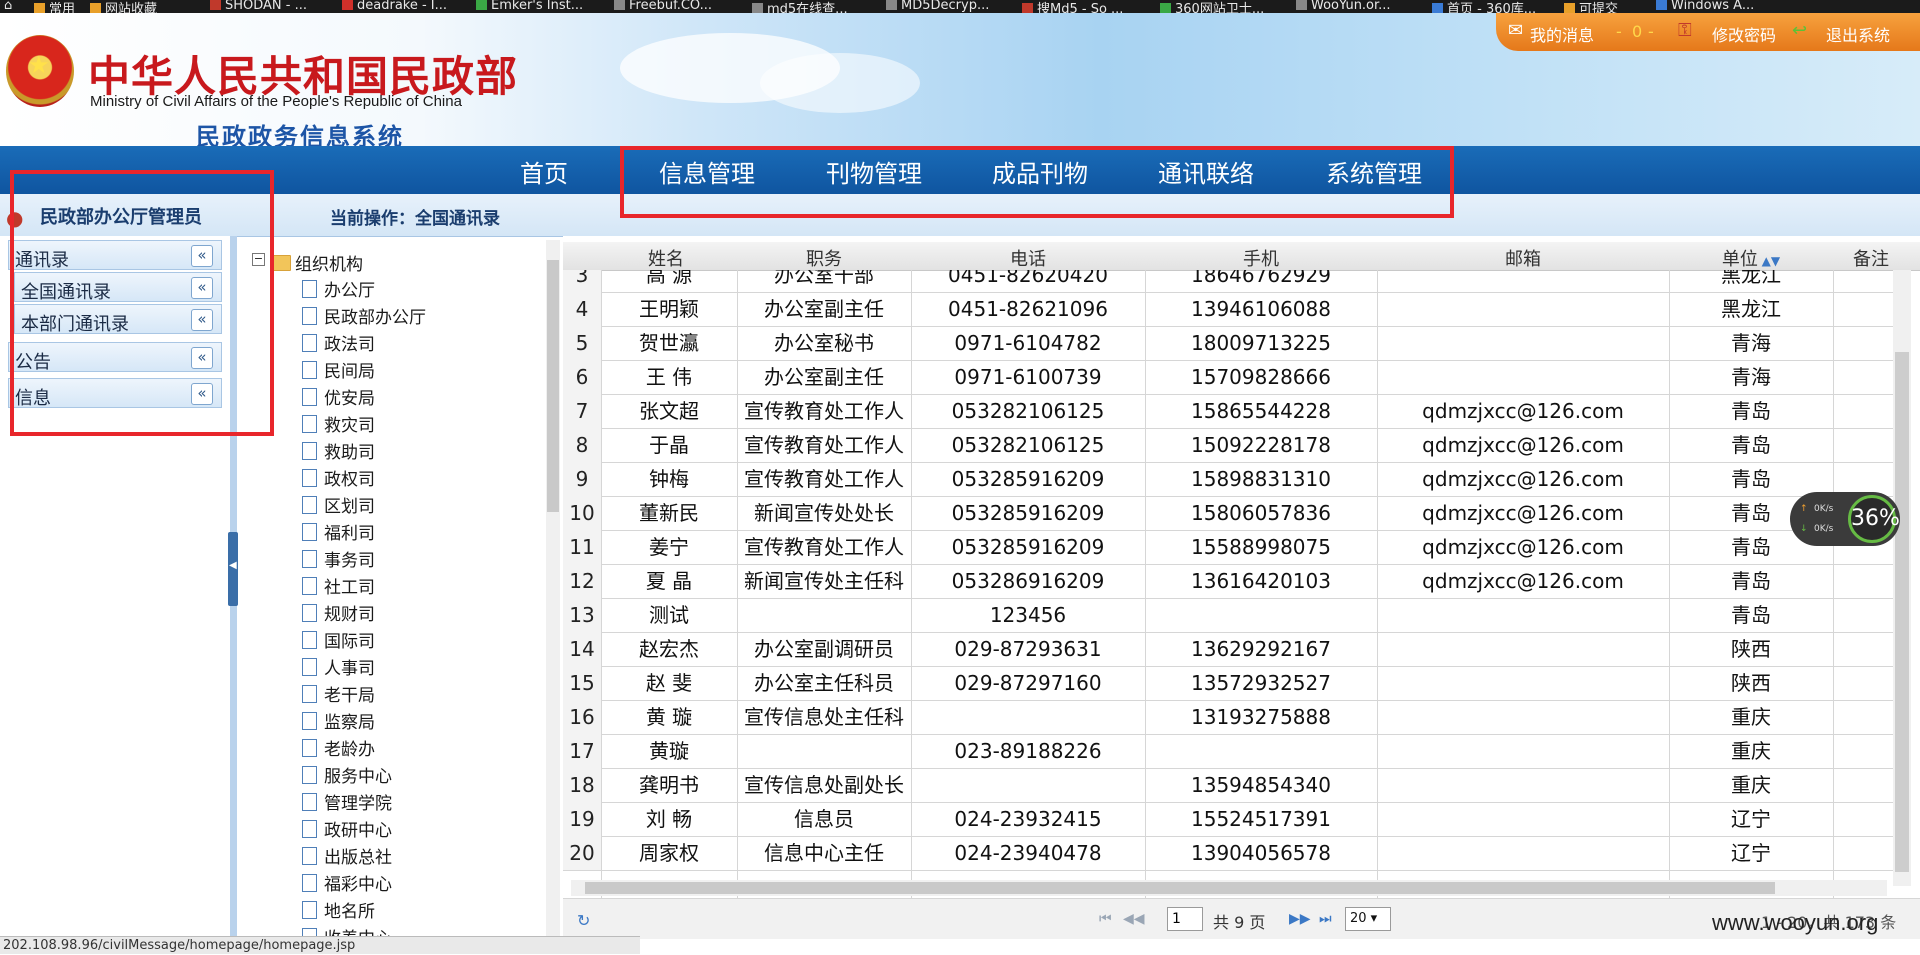 Image resolution: width=1920 pixels, height=955 pixels. What do you see at coordinates (338, 423) in the screenshot?
I see `tree-node: 救灾司` at bounding box center [338, 423].